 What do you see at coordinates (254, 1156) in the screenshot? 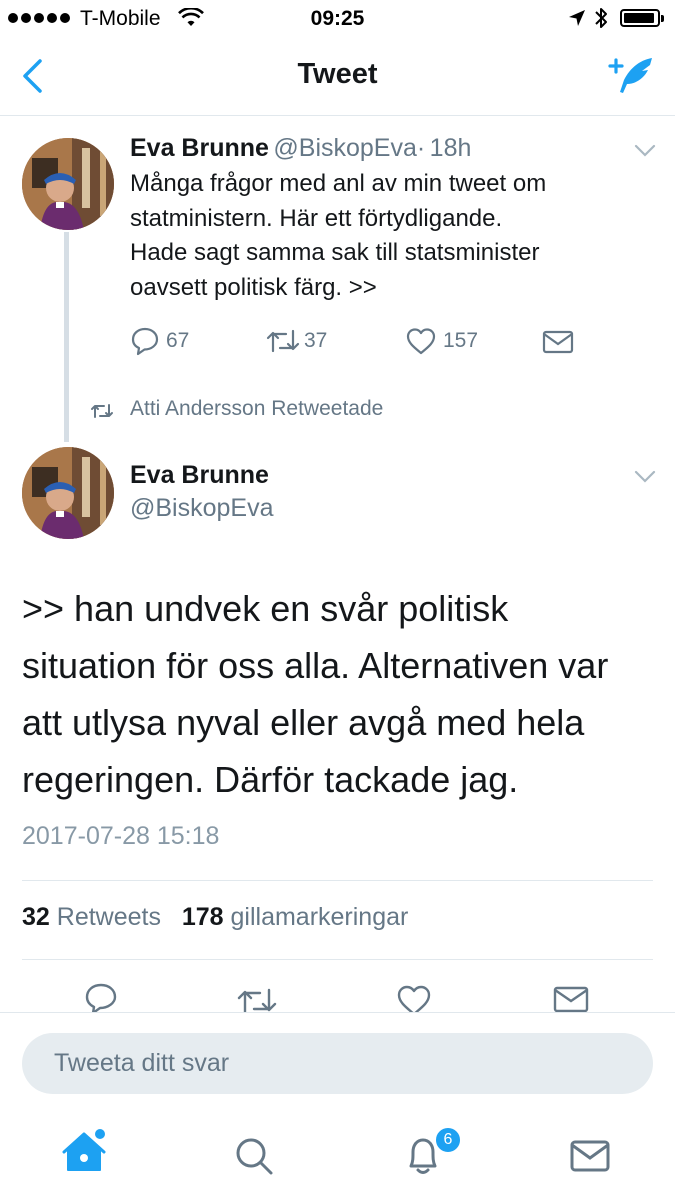
I see `search-tab` at bounding box center [254, 1156].